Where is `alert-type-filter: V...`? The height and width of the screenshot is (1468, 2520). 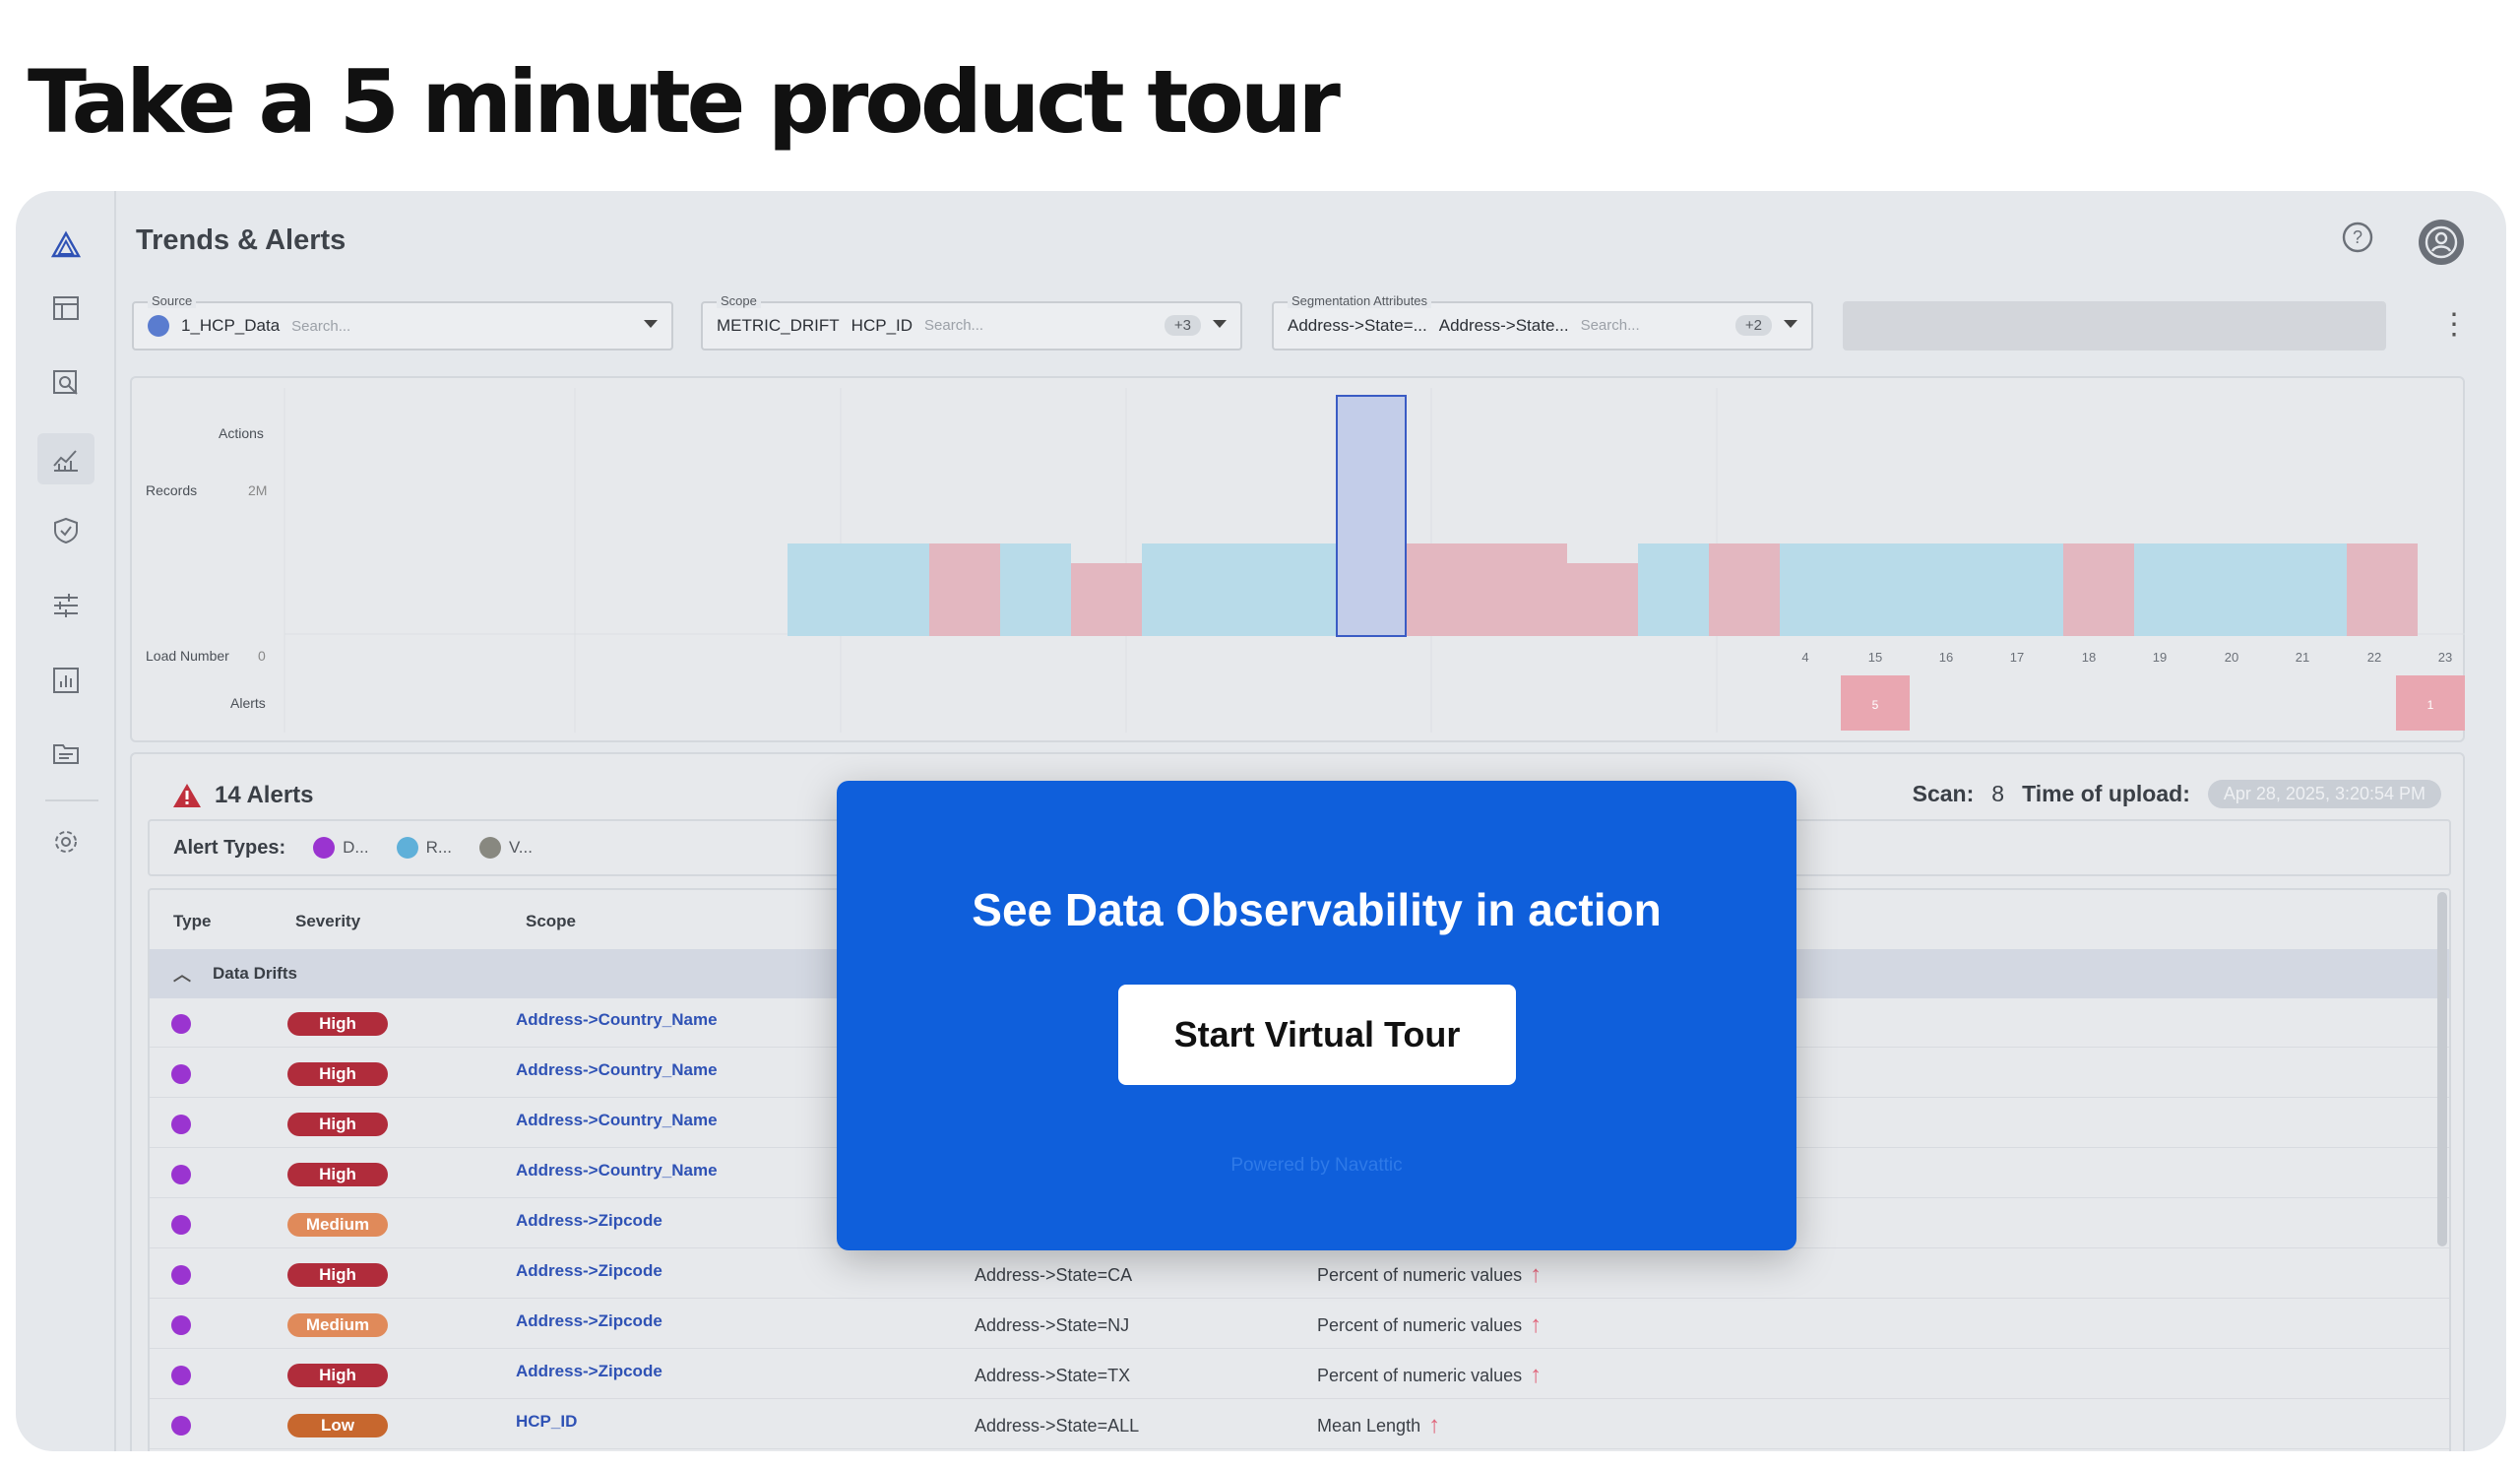
alert-type-filter: V... is located at coordinates (506, 848).